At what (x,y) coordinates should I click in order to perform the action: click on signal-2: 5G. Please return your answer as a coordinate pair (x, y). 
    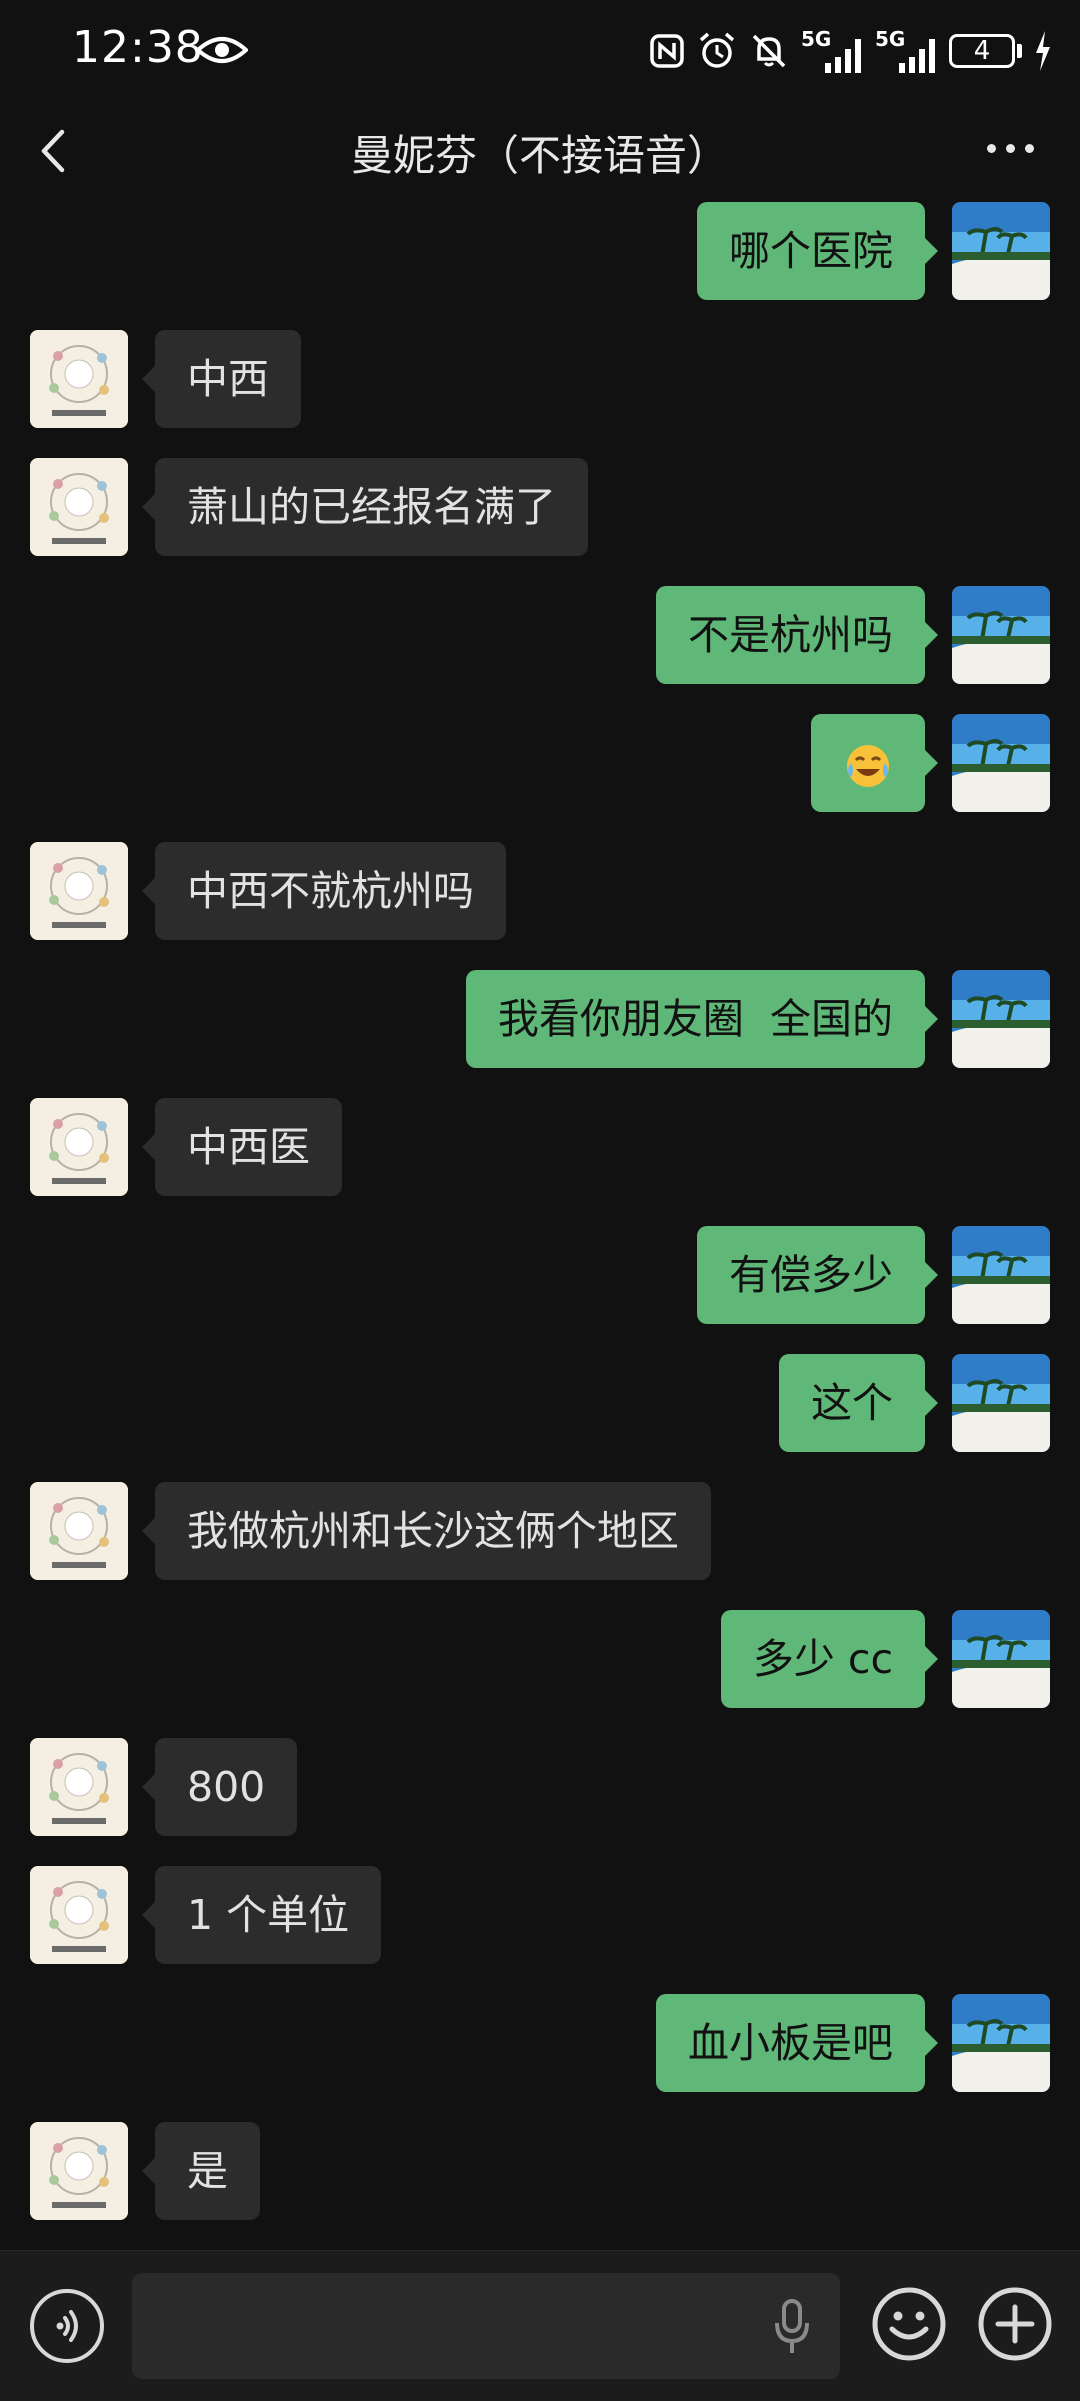
    Looking at the image, I should click on (906, 50).